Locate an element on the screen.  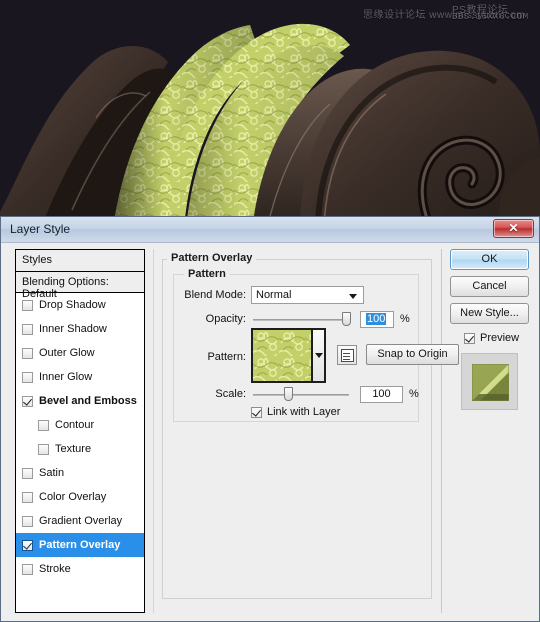
preview-checkbox: Preview is located at coordinates (491, 338).